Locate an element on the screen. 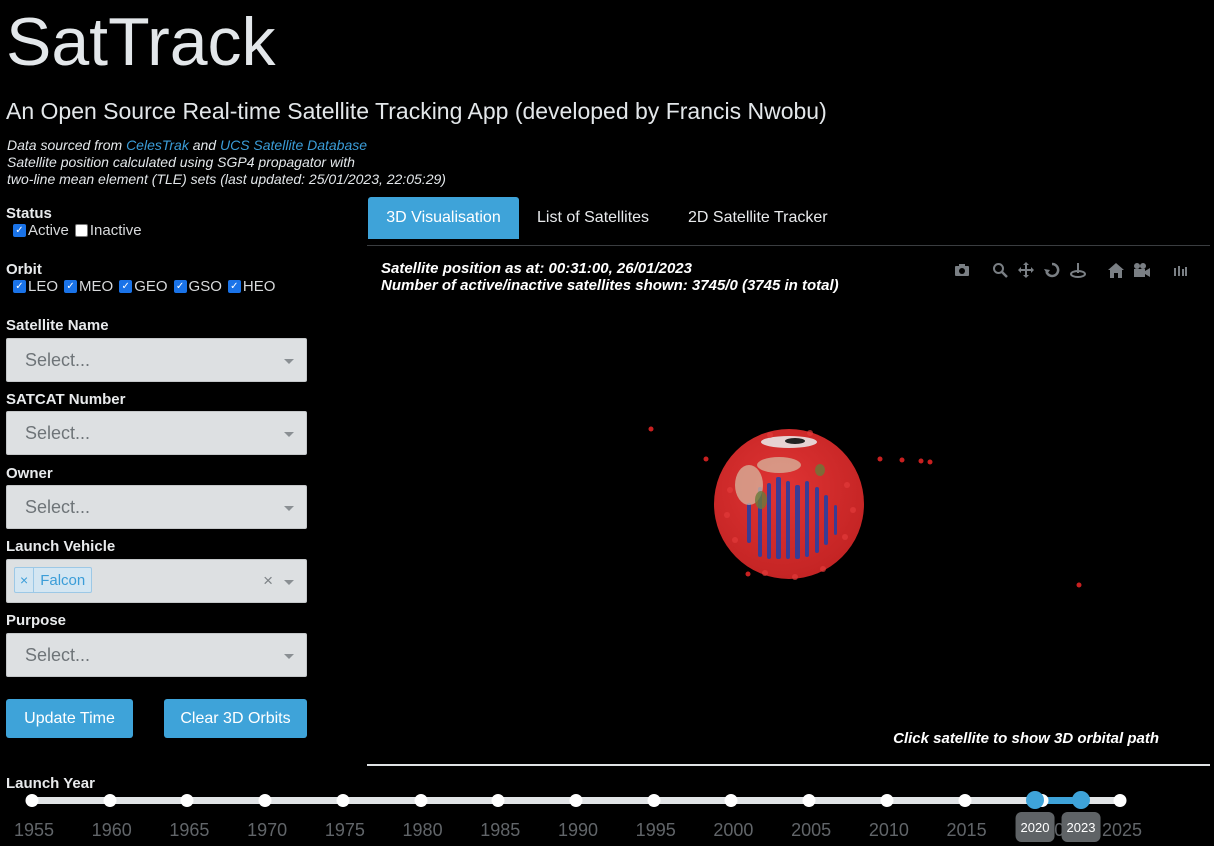  slider-tick-label: 1985 is located at coordinates (500, 830).